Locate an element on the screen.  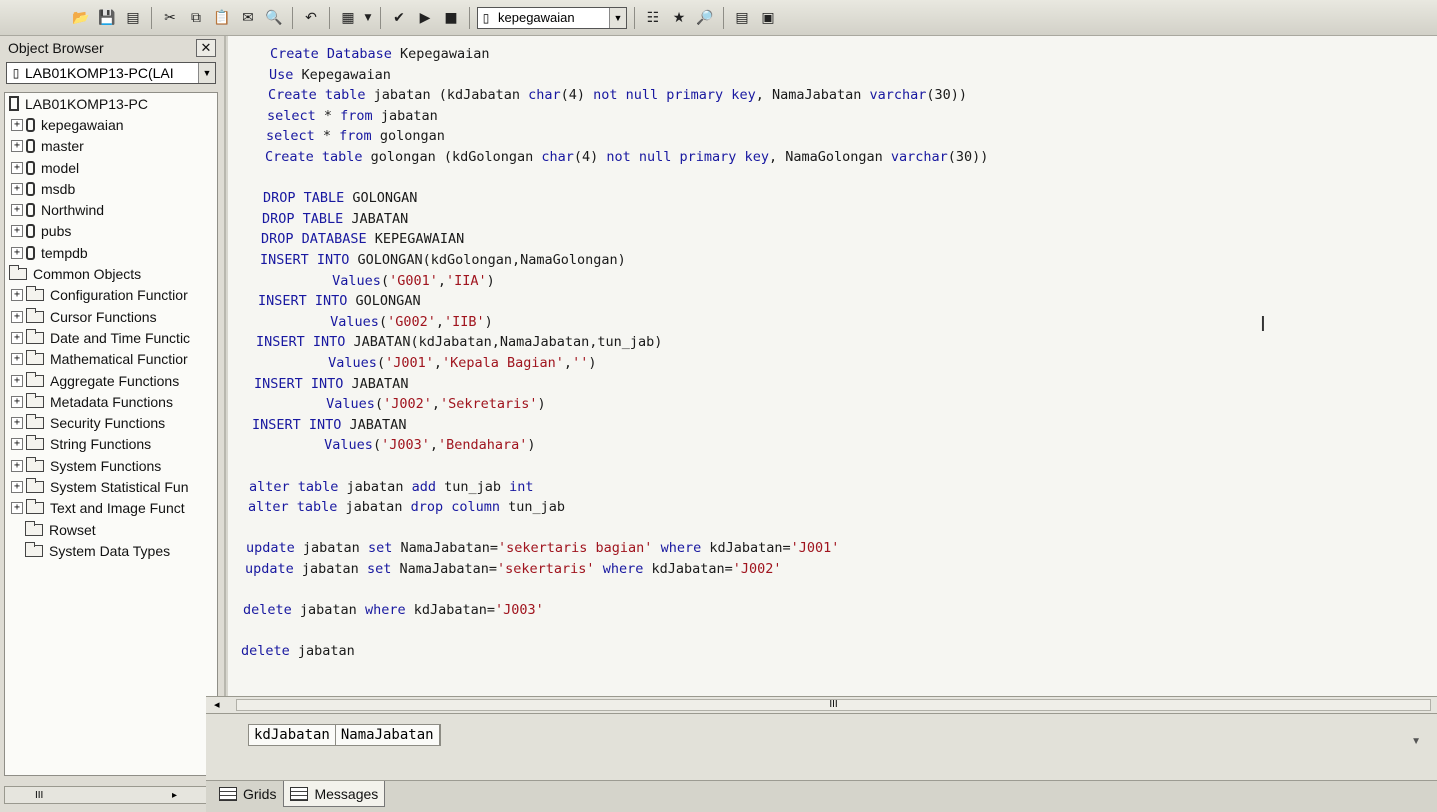
tree-item: + msdb is located at coordinates (111, 188).